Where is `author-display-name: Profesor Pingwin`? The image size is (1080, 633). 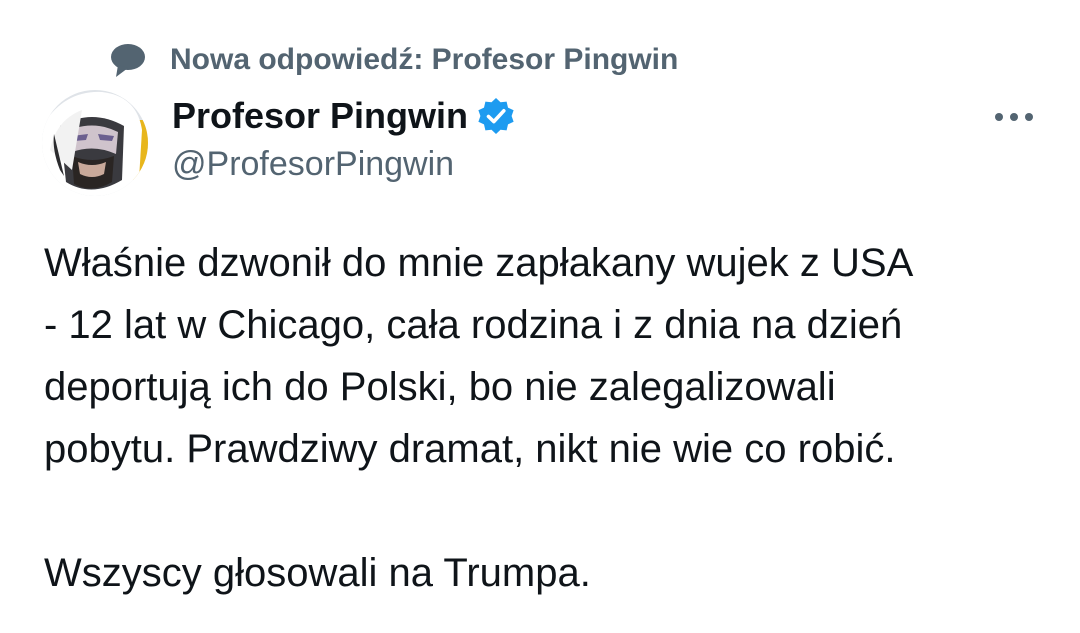 author-display-name: Profesor Pingwin is located at coordinates (320, 116).